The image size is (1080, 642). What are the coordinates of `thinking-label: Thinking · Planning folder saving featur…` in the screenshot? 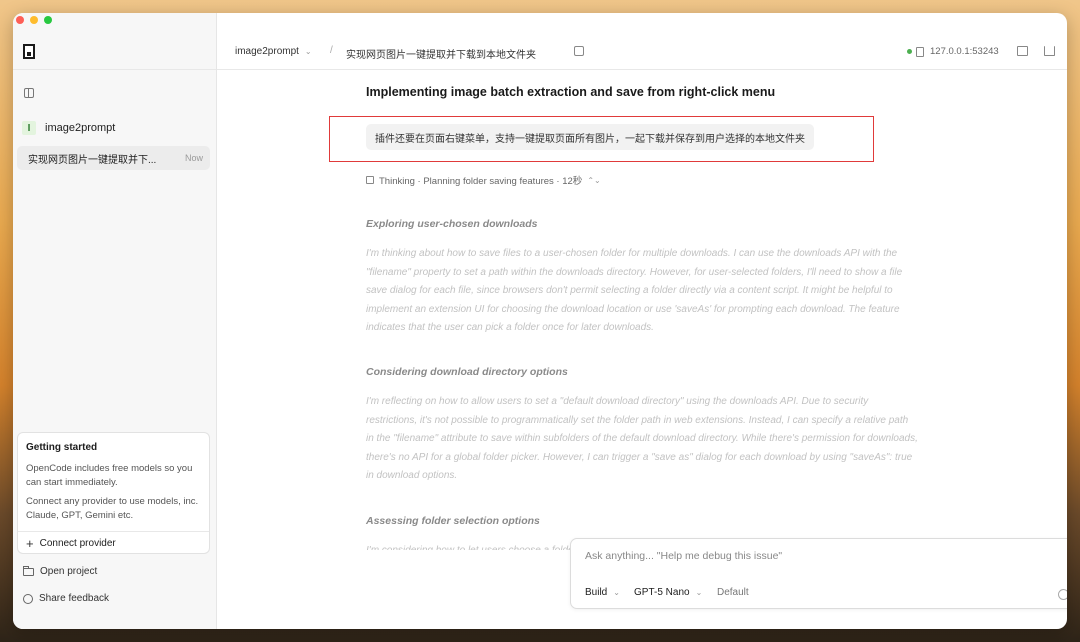 It's located at (481, 181).